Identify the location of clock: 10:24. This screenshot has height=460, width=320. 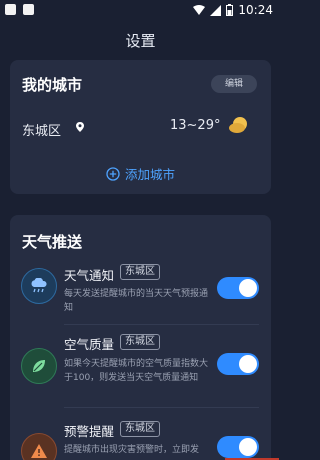
(255, 10).